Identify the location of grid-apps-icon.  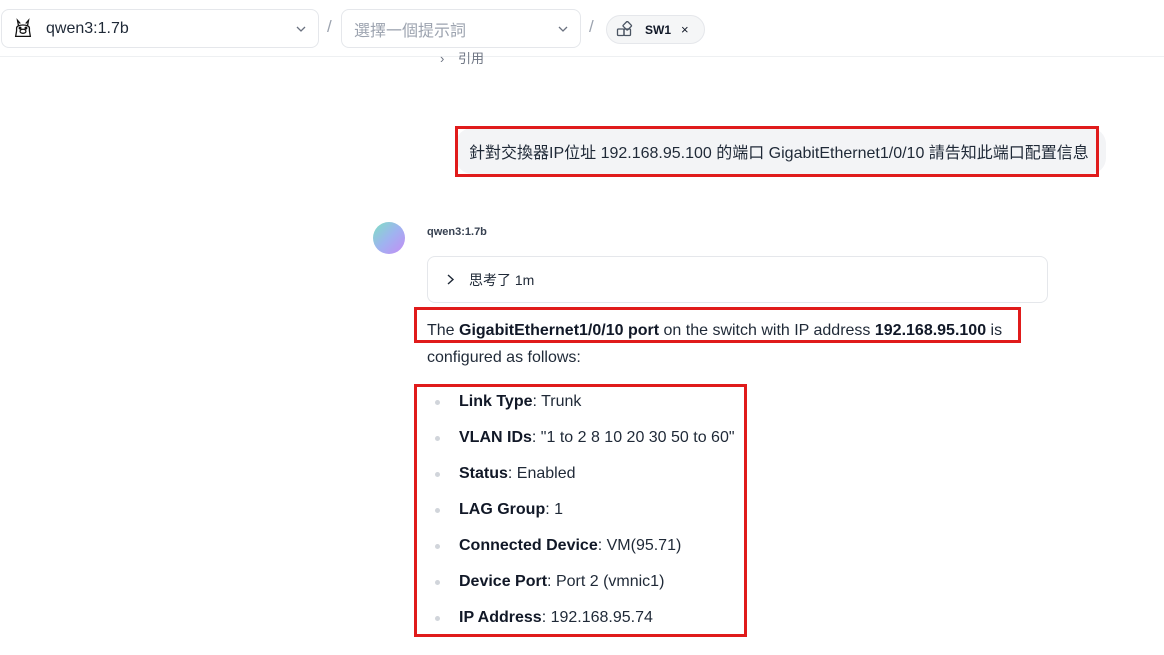
(624, 28).